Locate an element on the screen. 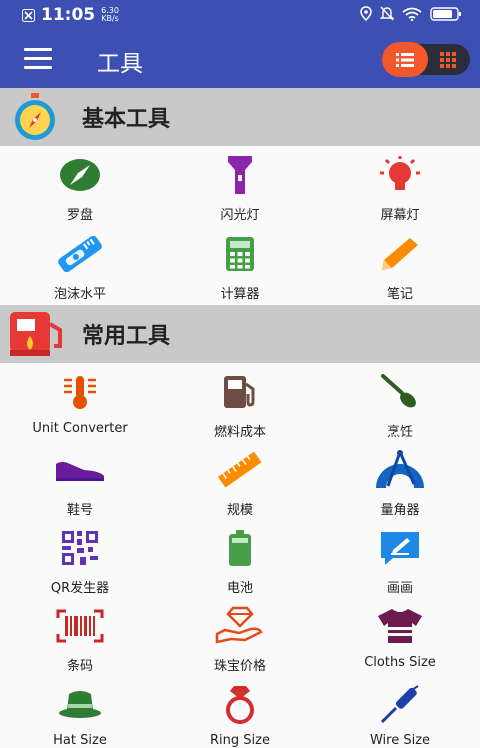 The width and height of the screenshot is (480, 748). jewelry-hand-icon is located at coordinates (239, 625).